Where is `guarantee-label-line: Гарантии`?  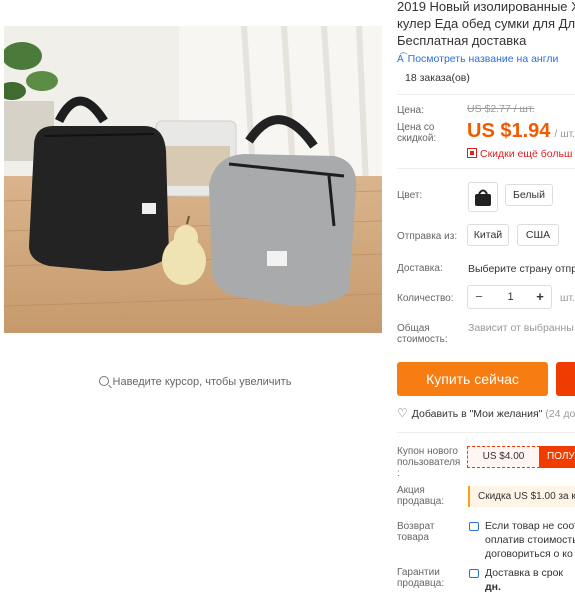 guarantee-label-line: Гарантии is located at coordinates (418, 572).